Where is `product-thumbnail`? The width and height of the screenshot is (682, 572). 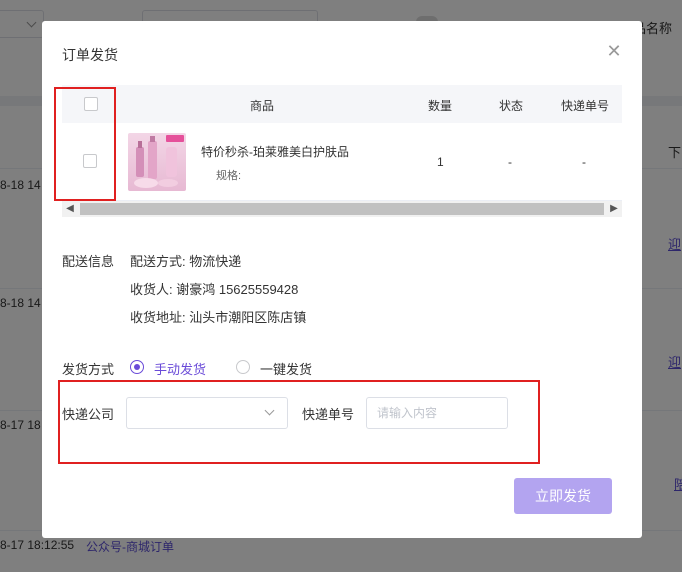
product-thumbnail is located at coordinates (157, 162).